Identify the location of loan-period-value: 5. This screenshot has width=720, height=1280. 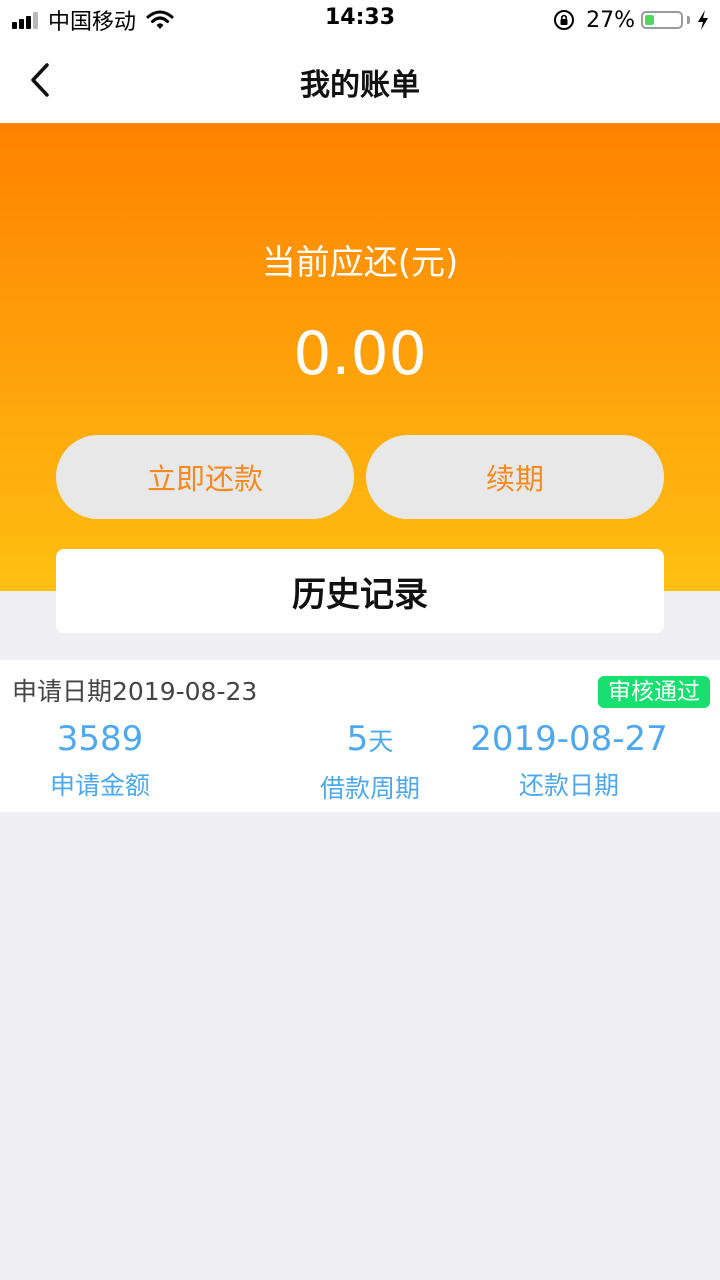
(357, 739).